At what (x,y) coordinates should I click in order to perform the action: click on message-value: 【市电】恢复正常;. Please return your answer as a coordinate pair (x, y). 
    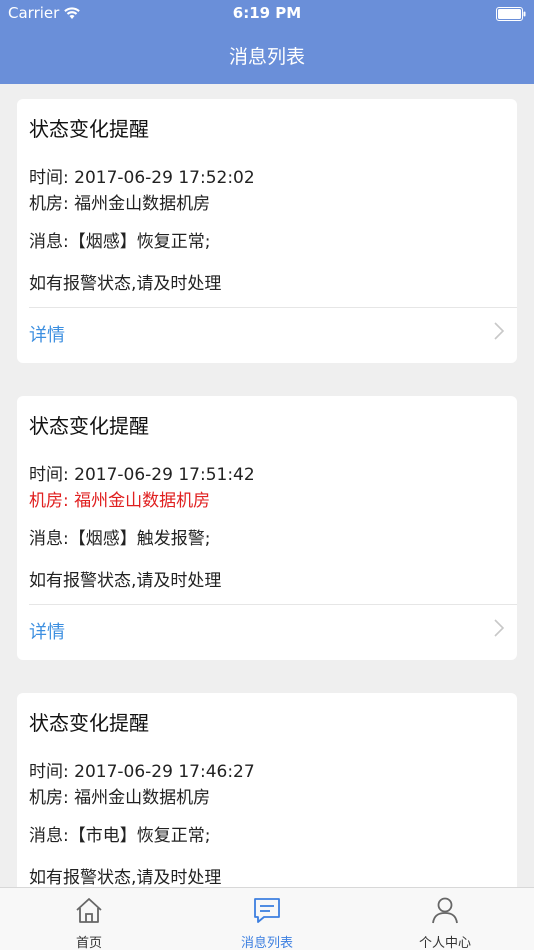
    Looking at the image, I should click on (139, 836).